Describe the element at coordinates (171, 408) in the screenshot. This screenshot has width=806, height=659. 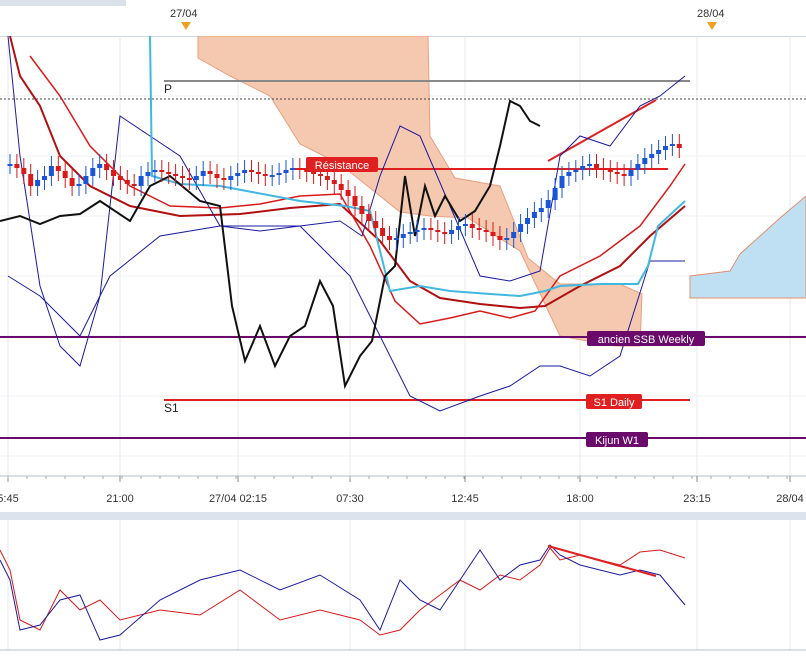
I see `label-s1: S1` at that location.